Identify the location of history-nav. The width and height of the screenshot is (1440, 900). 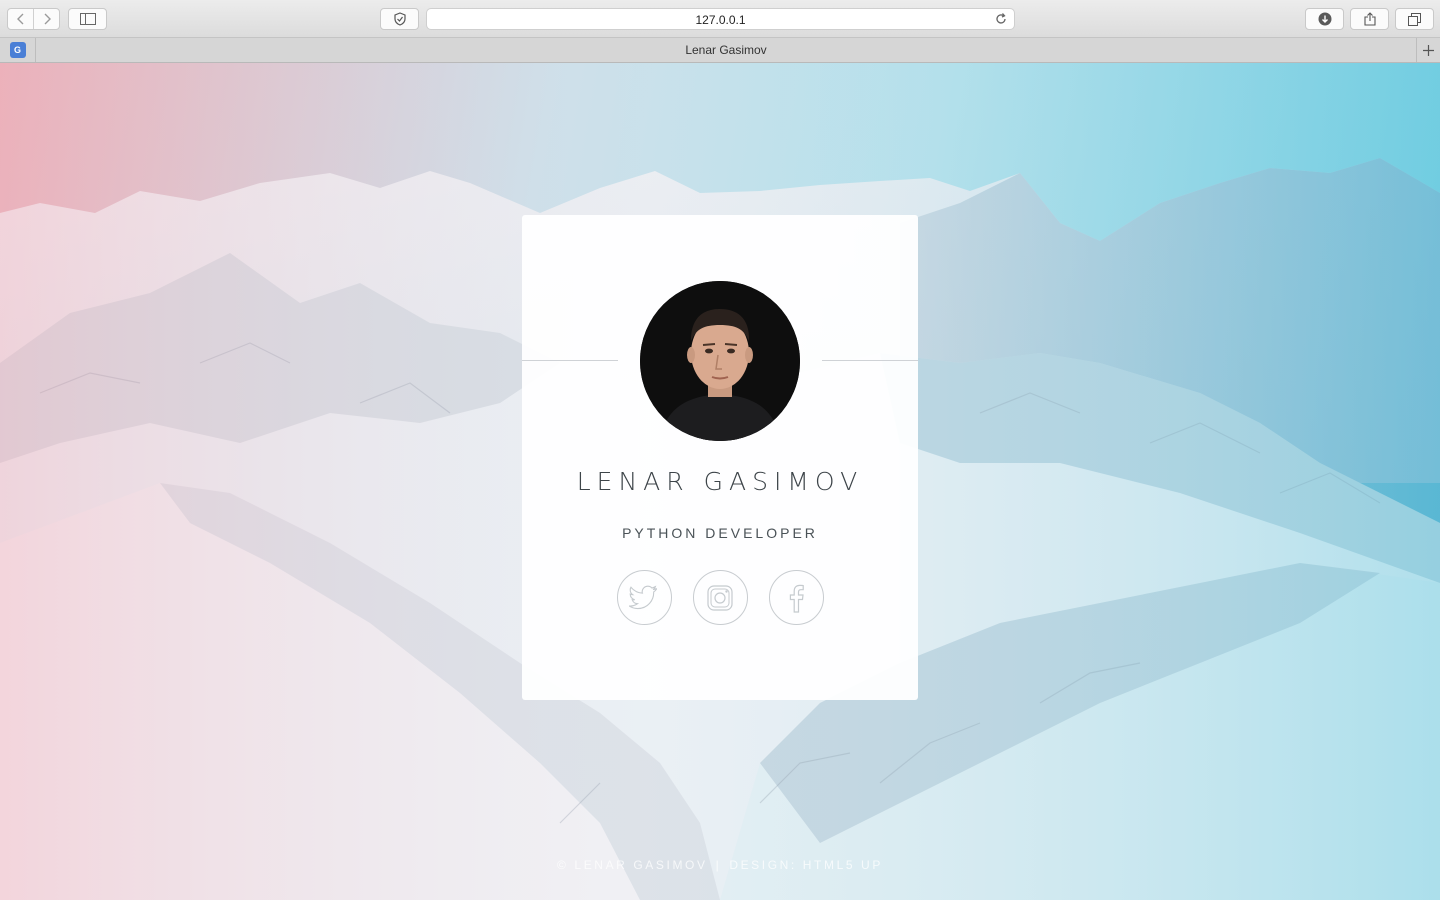
(33, 19).